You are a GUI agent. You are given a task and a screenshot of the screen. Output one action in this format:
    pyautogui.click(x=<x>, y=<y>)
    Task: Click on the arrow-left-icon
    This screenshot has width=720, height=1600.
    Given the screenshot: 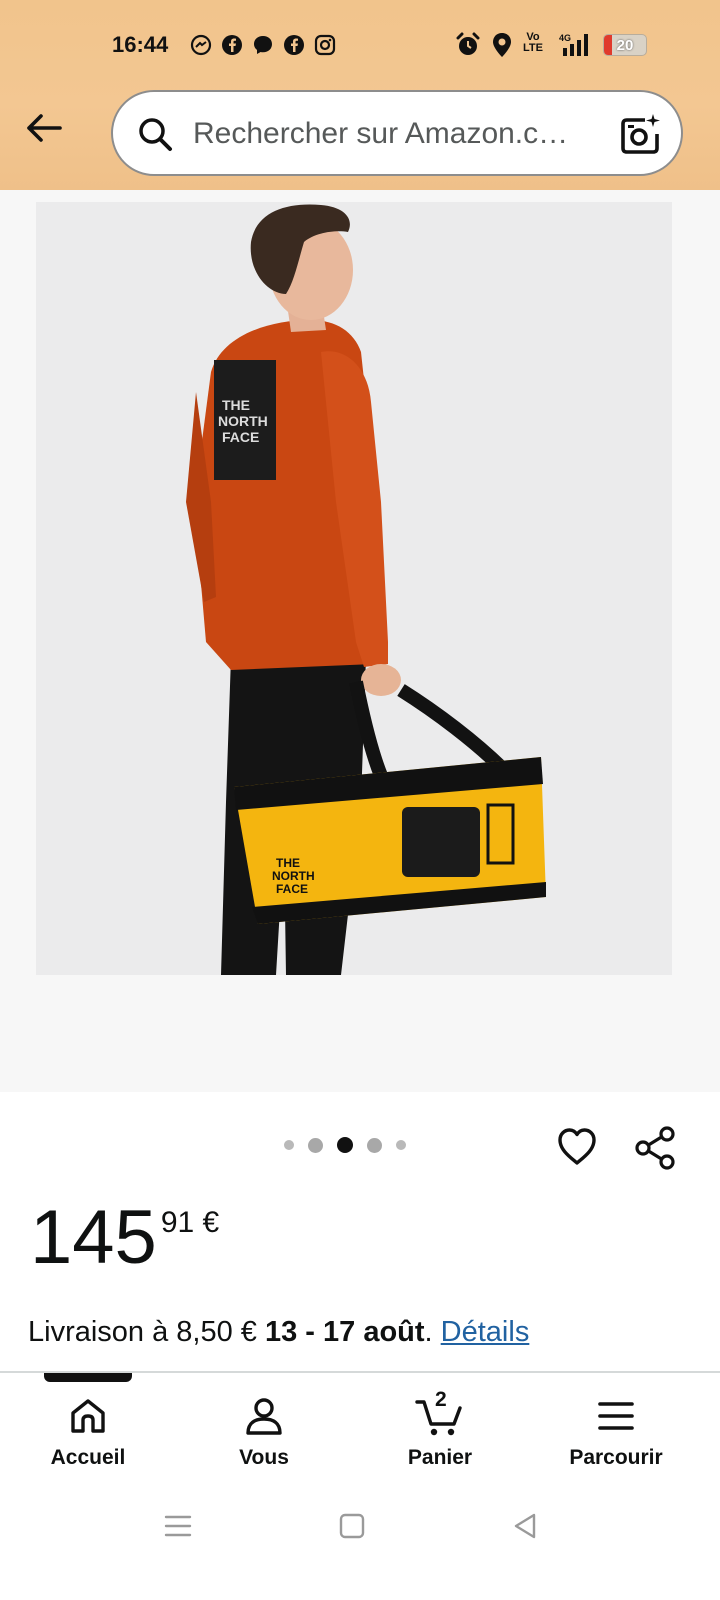 What is the action you would take?
    pyautogui.click(x=44, y=128)
    